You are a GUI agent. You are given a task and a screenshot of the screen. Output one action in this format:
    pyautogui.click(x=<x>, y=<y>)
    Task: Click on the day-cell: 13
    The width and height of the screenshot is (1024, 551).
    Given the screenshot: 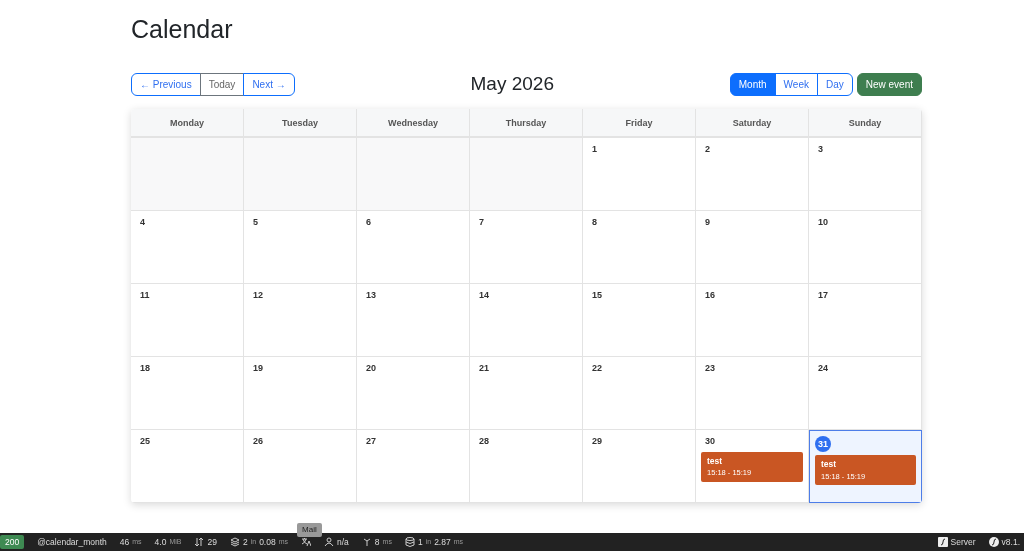 What is the action you would take?
    pyautogui.click(x=413, y=320)
    